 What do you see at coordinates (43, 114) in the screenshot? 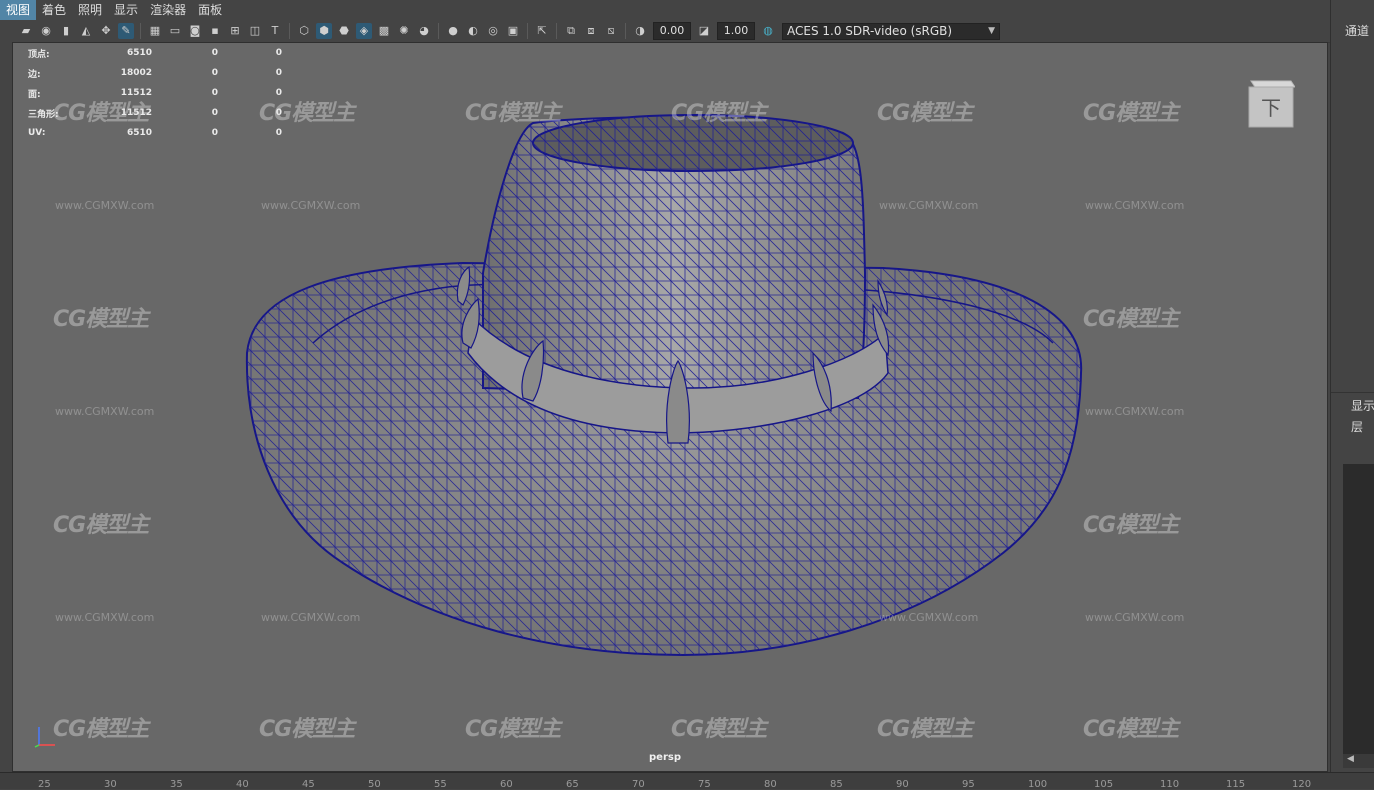
I see `hud-label: 三角形:` at bounding box center [43, 114].